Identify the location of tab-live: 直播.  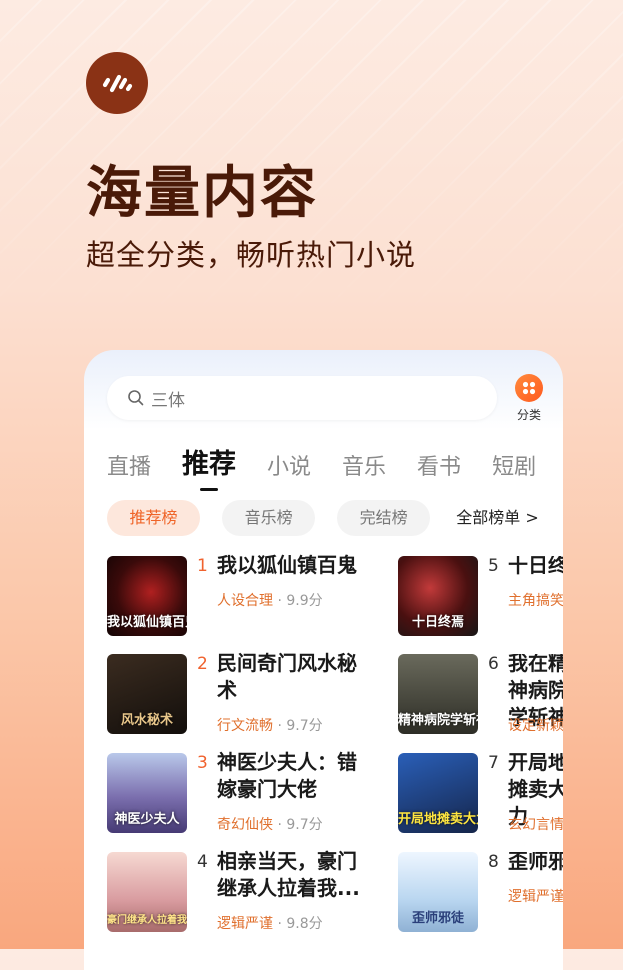
(129, 465).